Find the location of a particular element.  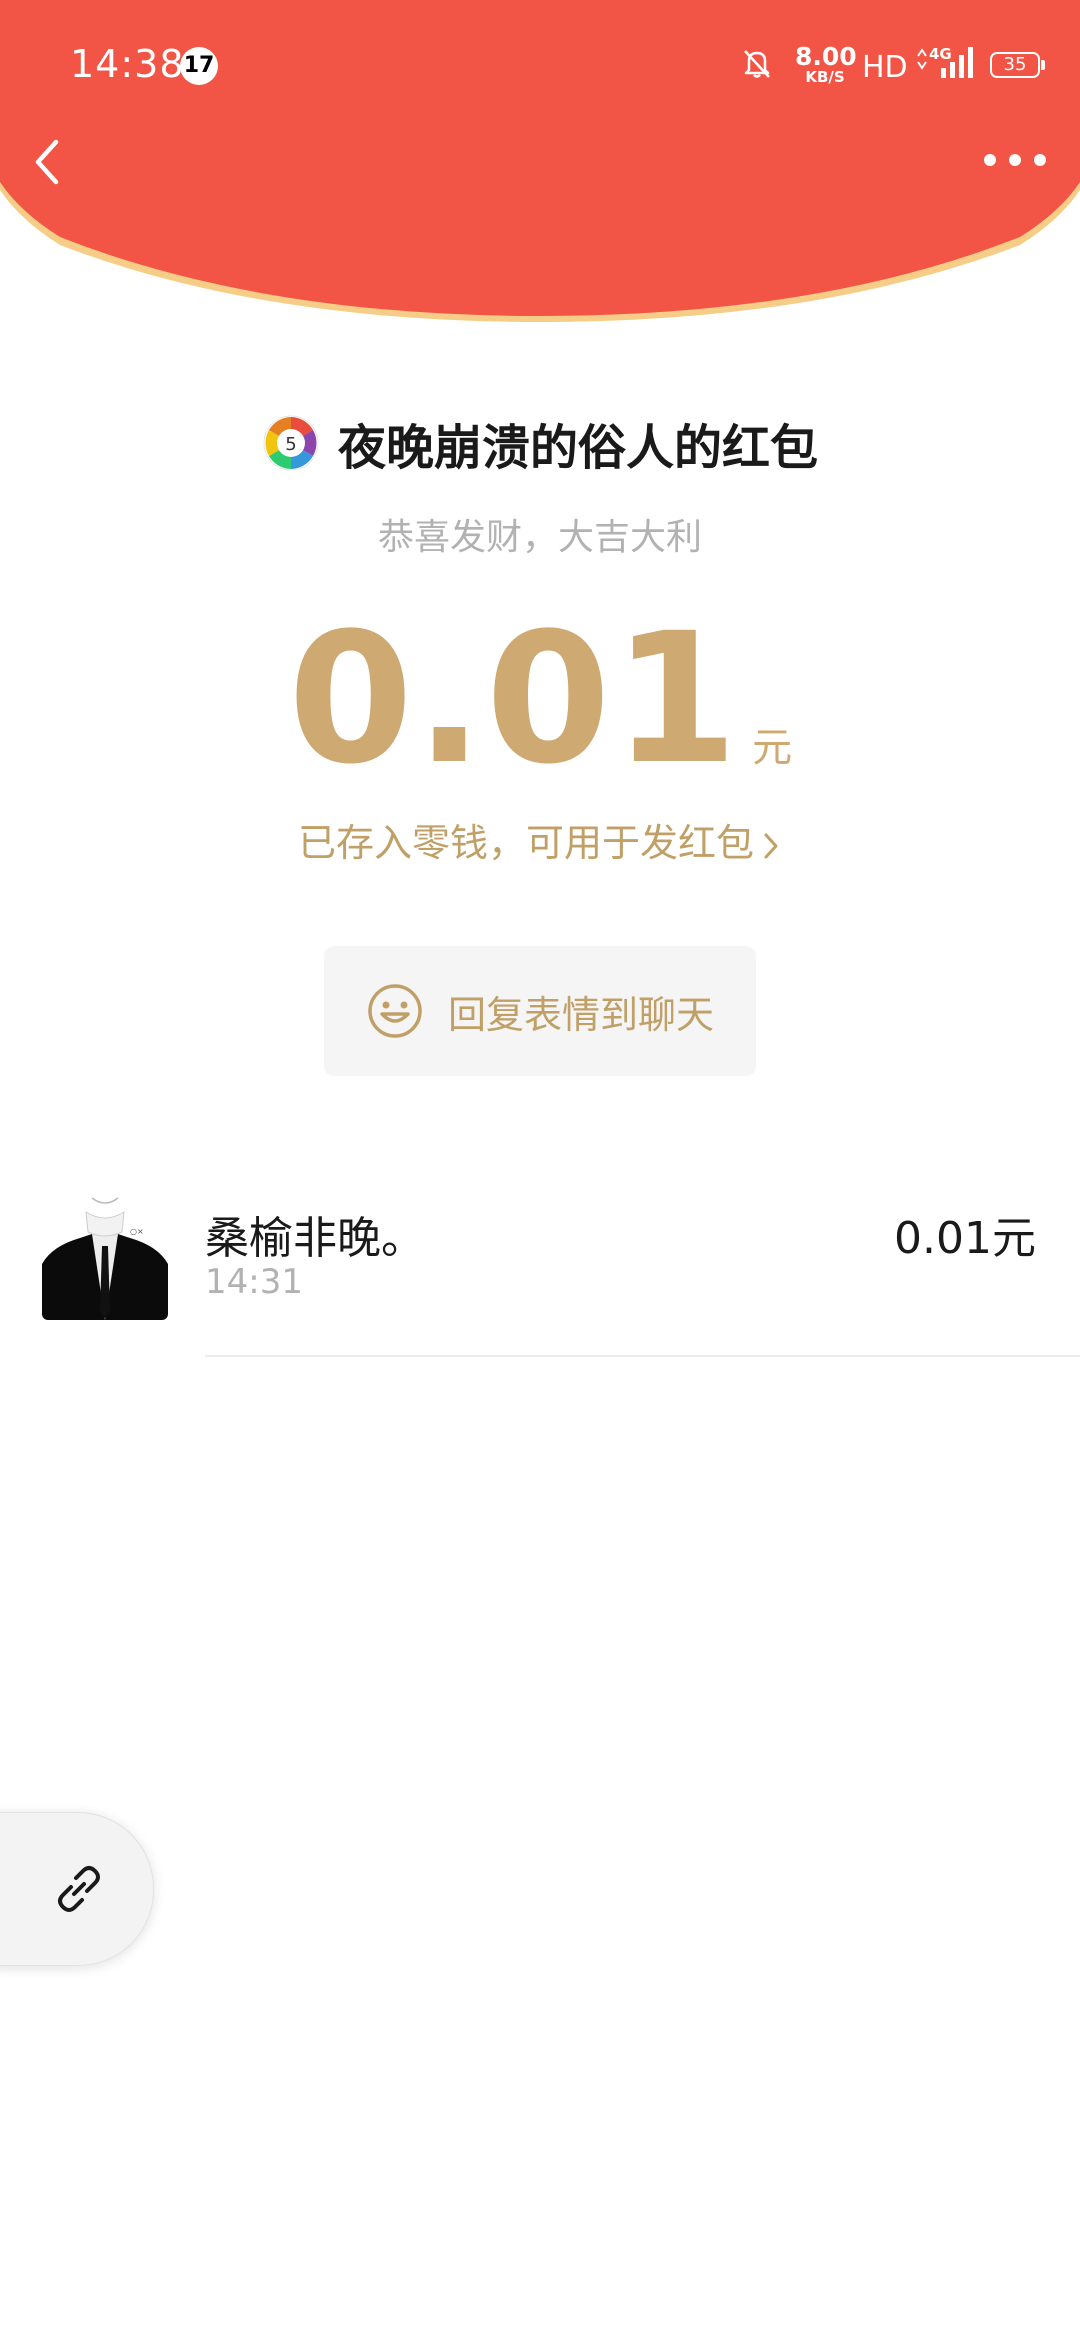

reply-sticker-label: 回复表情到聊天 is located at coordinates (580, 1014).